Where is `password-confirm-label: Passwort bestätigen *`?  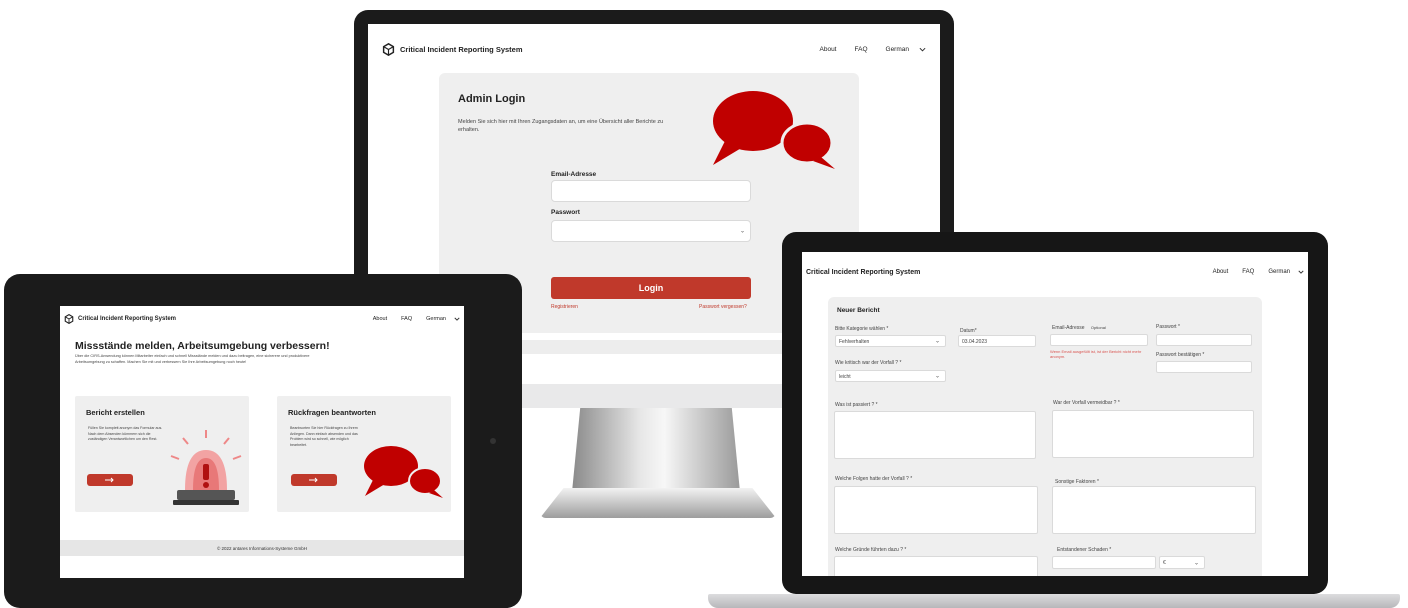
password-confirm-label: Passwort bestätigen * is located at coordinates (1180, 355).